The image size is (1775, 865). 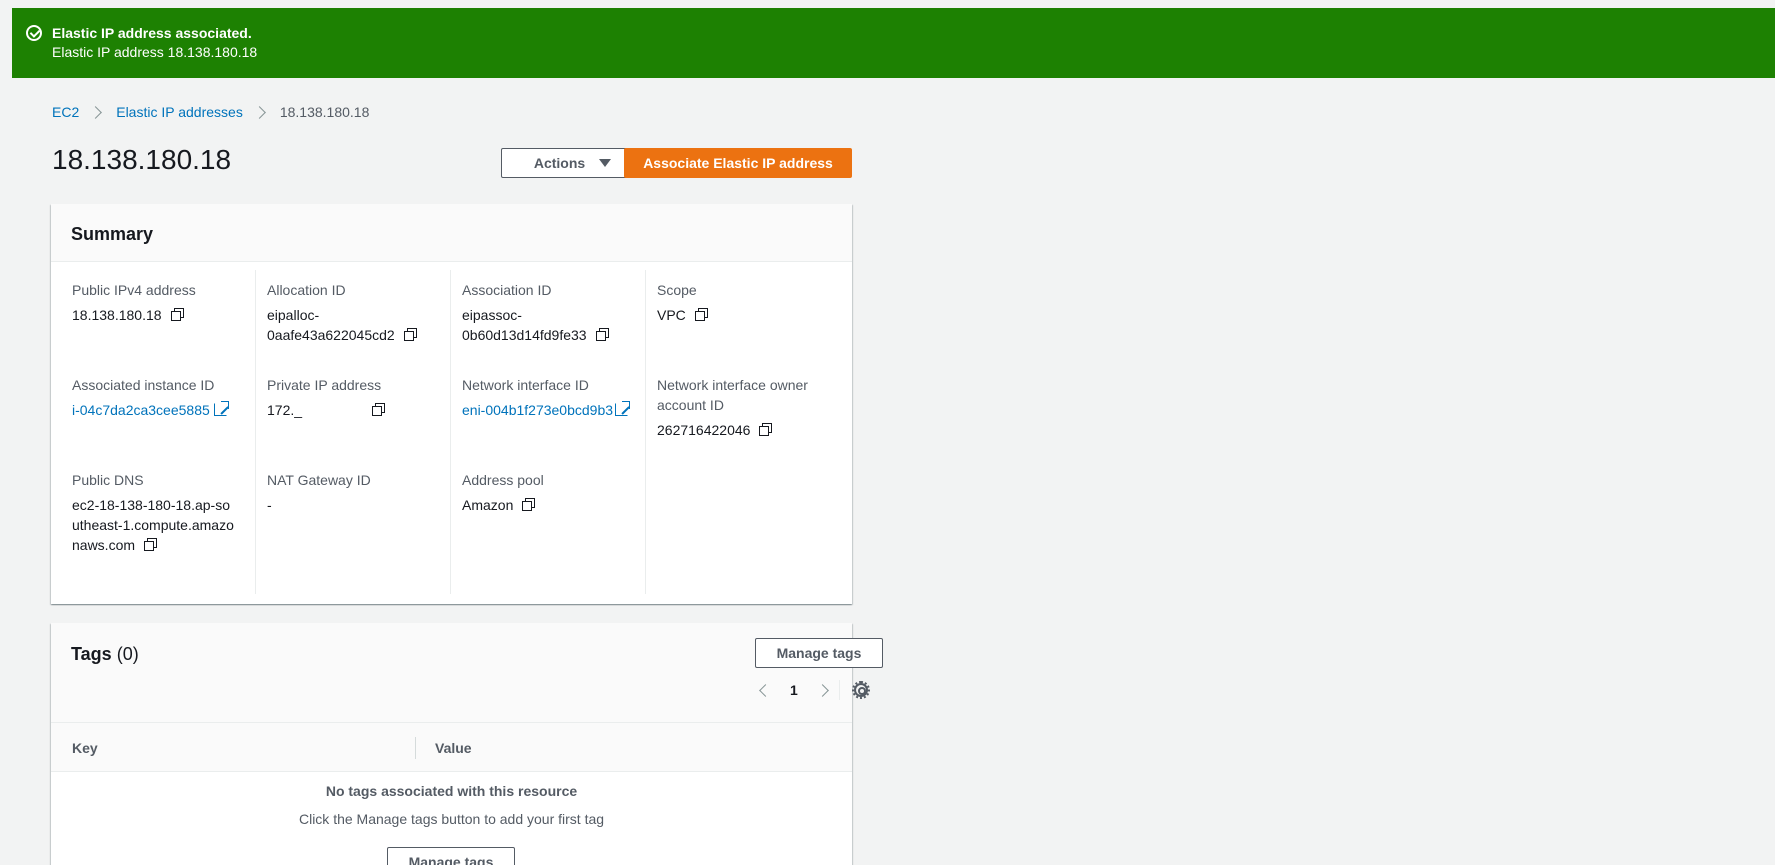 What do you see at coordinates (451, 791) in the screenshot?
I see `empty-title: No tags associated with this resource` at bounding box center [451, 791].